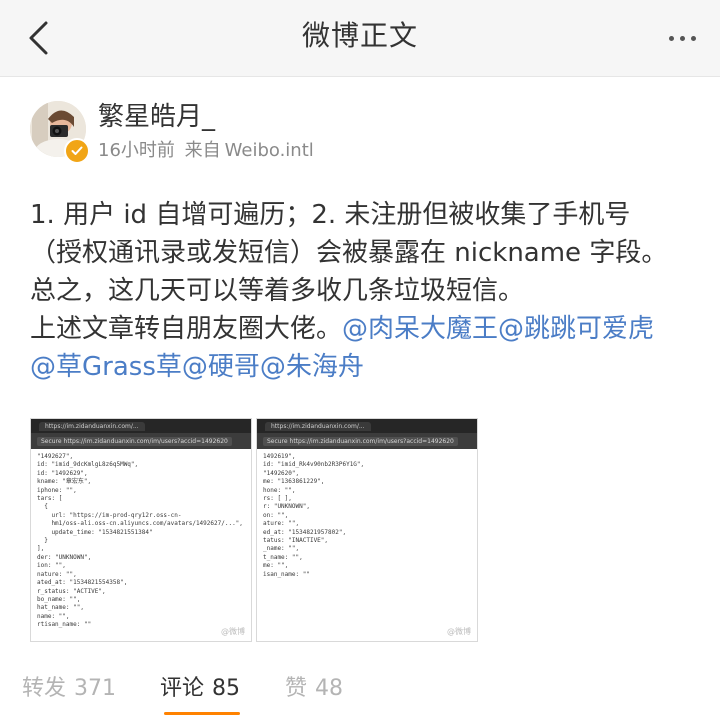  What do you see at coordinates (279, 490) in the screenshot?
I see `code-line: hone: "",` at bounding box center [279, 490].